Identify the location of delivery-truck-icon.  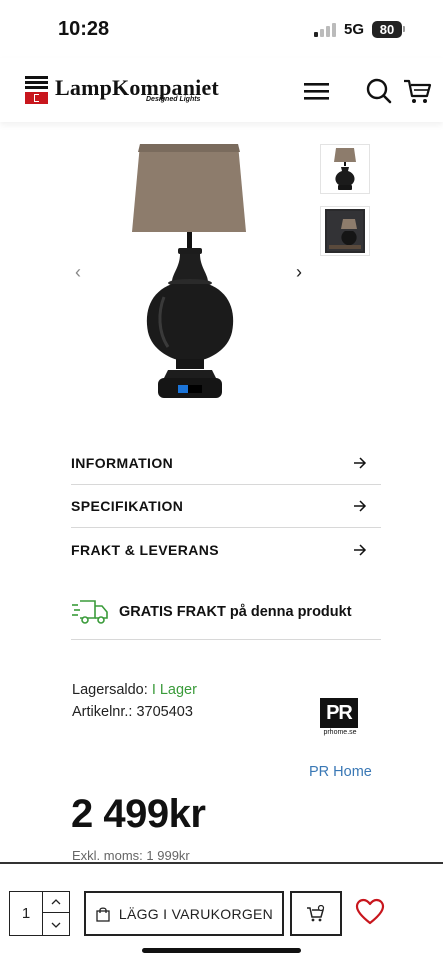
(90, 612).